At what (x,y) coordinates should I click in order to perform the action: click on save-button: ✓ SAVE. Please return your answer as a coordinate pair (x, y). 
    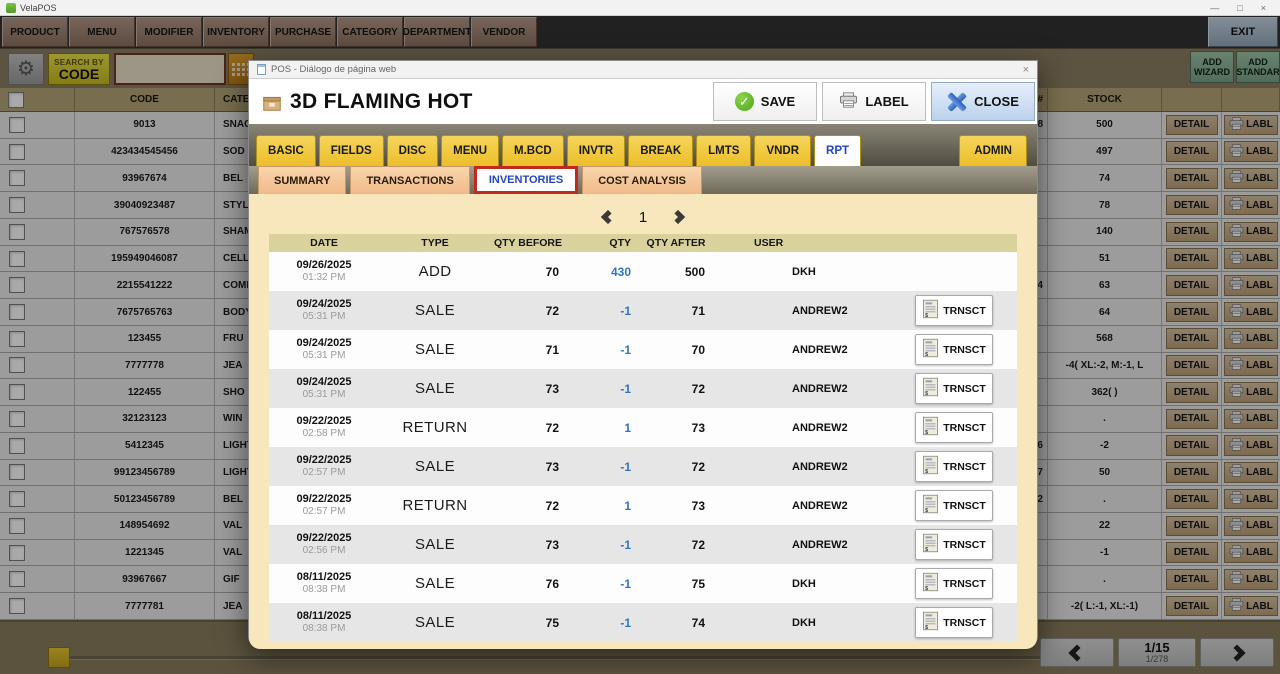
    Looking at the image, I should click on (765, 101).